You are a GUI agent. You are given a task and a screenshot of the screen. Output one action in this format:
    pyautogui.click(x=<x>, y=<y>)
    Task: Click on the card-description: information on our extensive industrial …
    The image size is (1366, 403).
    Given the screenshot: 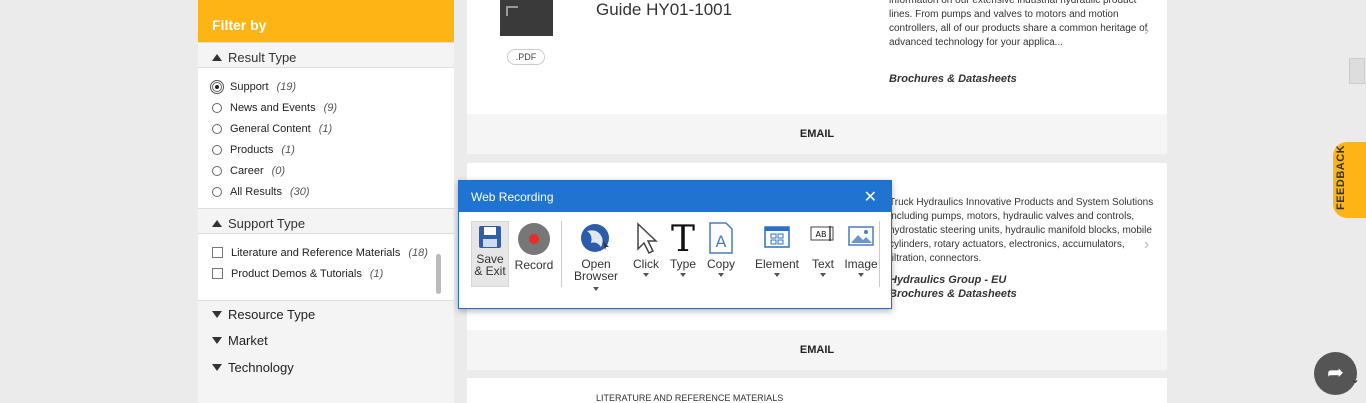 What is the action you would take?
    pyautogui.click(x=1018, y=24)
    